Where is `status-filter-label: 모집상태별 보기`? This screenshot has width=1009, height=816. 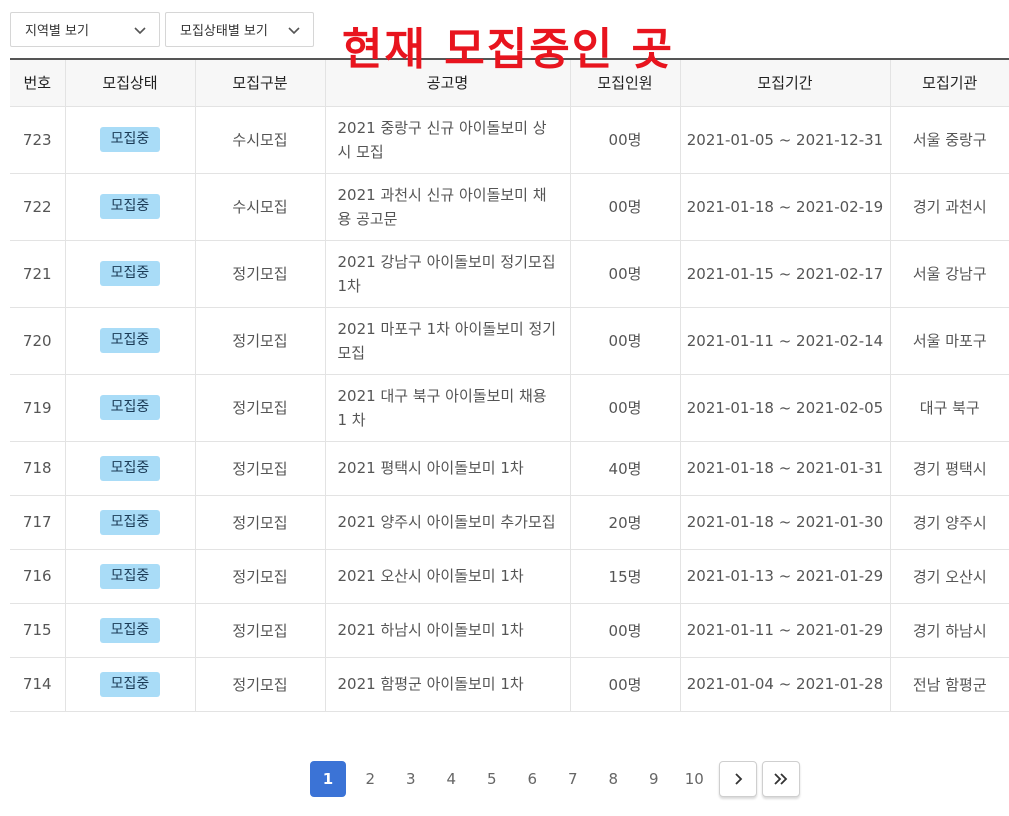
status-filter-label: 모집상태별 보기 is located at coordinates (224, 31).